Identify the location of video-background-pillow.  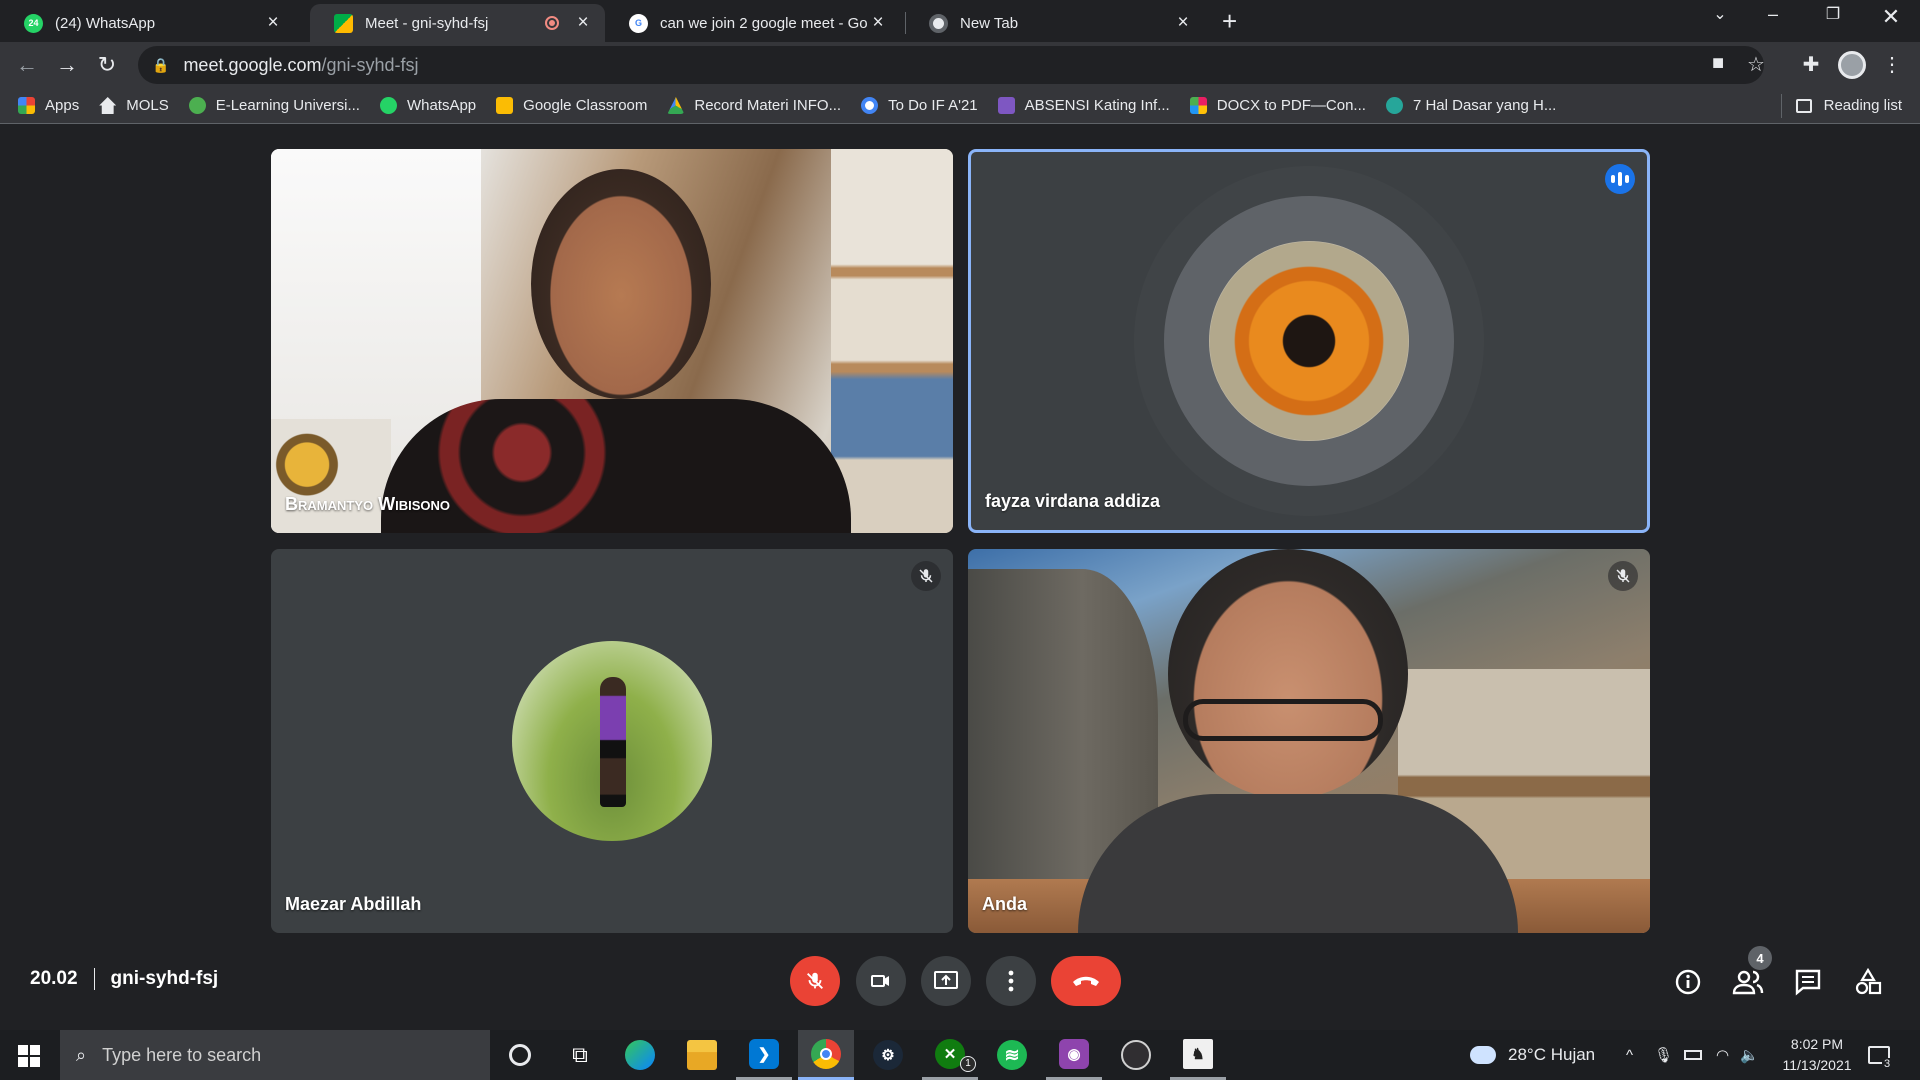
(331, 476).